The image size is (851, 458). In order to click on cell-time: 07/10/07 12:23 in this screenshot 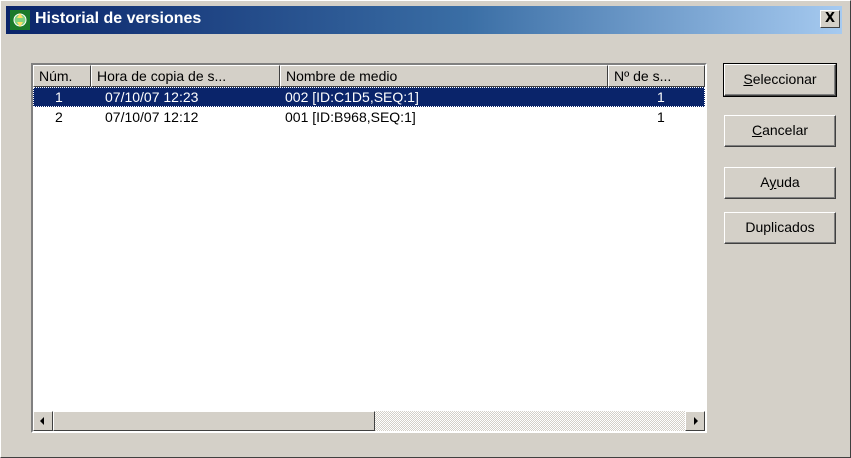, I will do `click(152, 97)`.